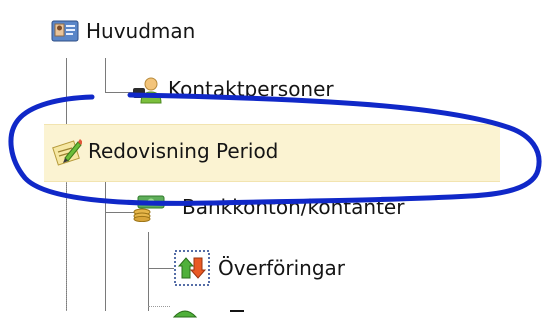  I want to click on tree-item-overforingar: Överföringar, so click(259, 268).